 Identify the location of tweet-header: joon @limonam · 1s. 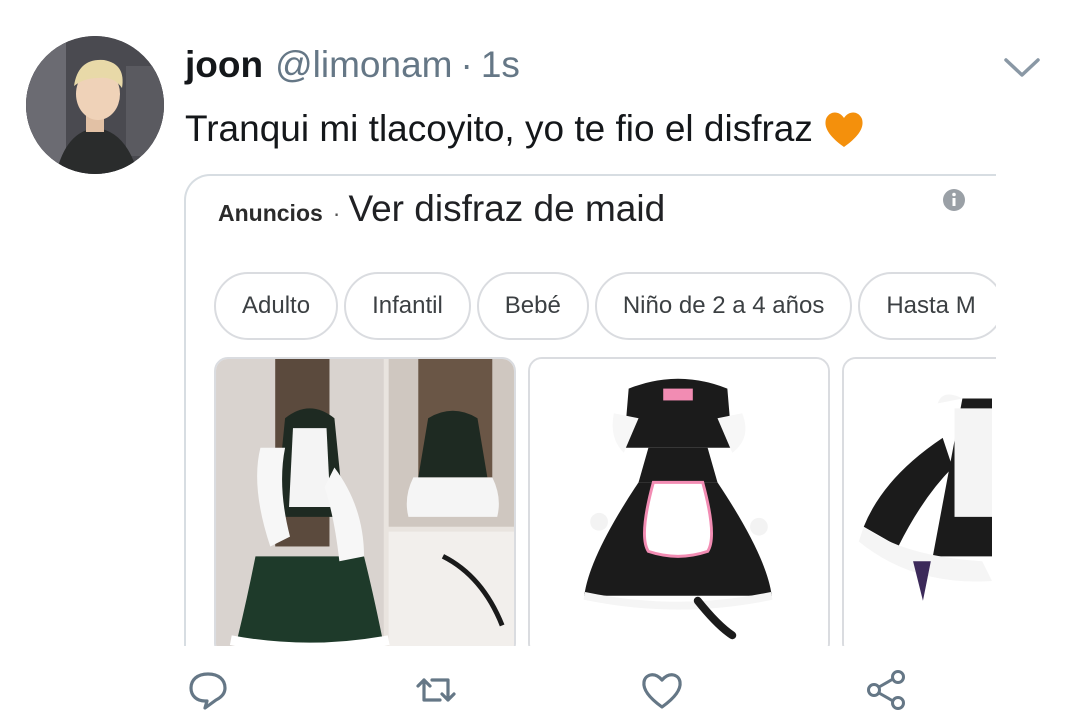
(352, 66).